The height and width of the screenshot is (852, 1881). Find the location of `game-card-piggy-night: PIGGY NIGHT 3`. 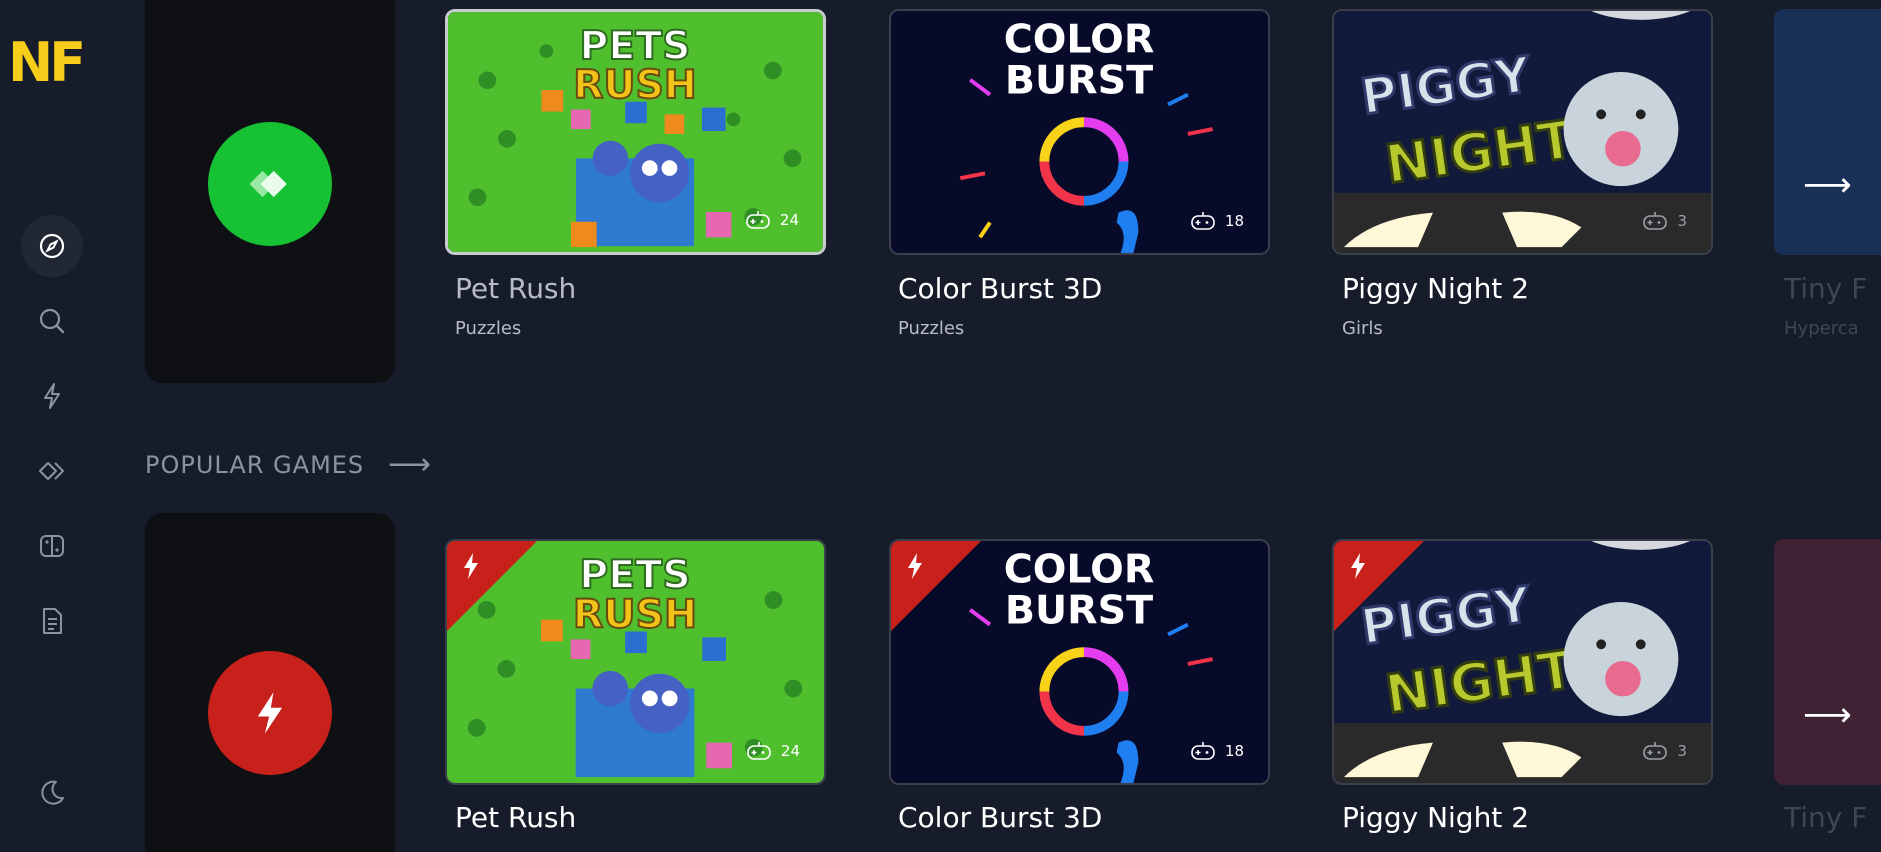

game-card-piggy-night: PIGGY NIGHT 3 is located at coordinates (1522, 132).